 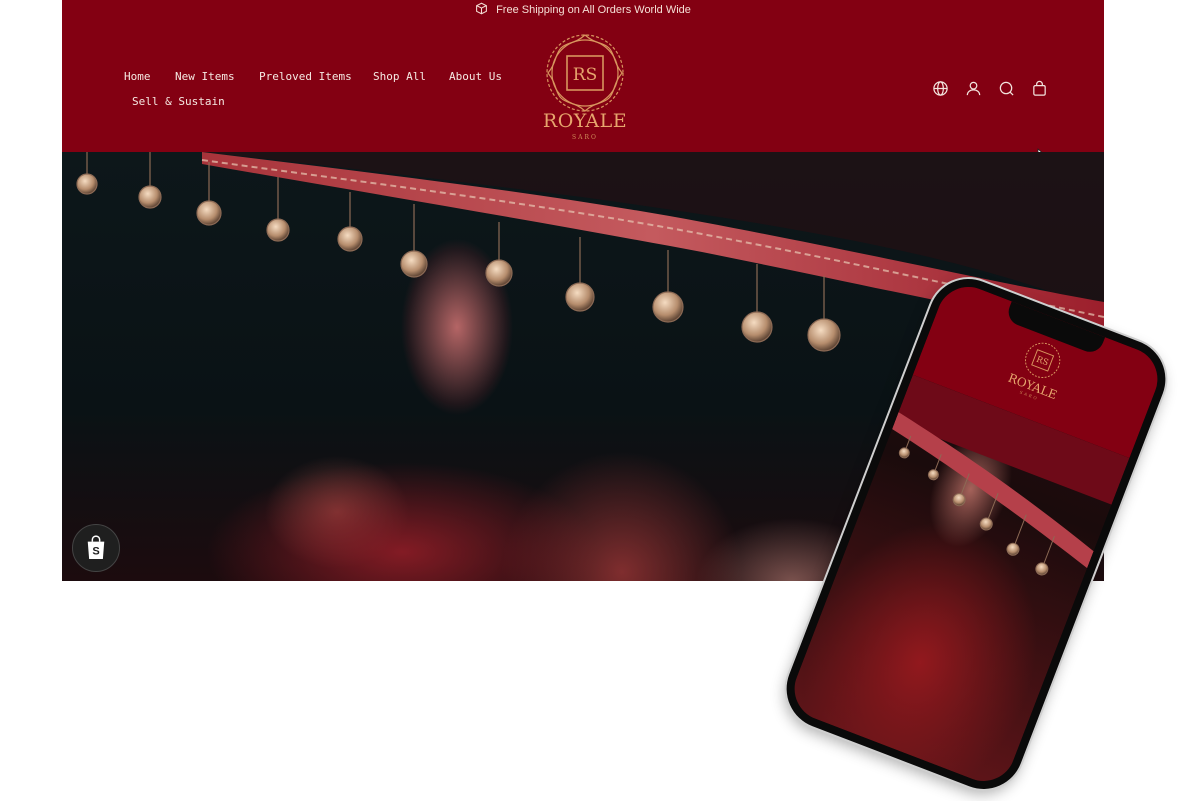 I want to click on shopify-badge-button: S, so click(x=96, y=548).